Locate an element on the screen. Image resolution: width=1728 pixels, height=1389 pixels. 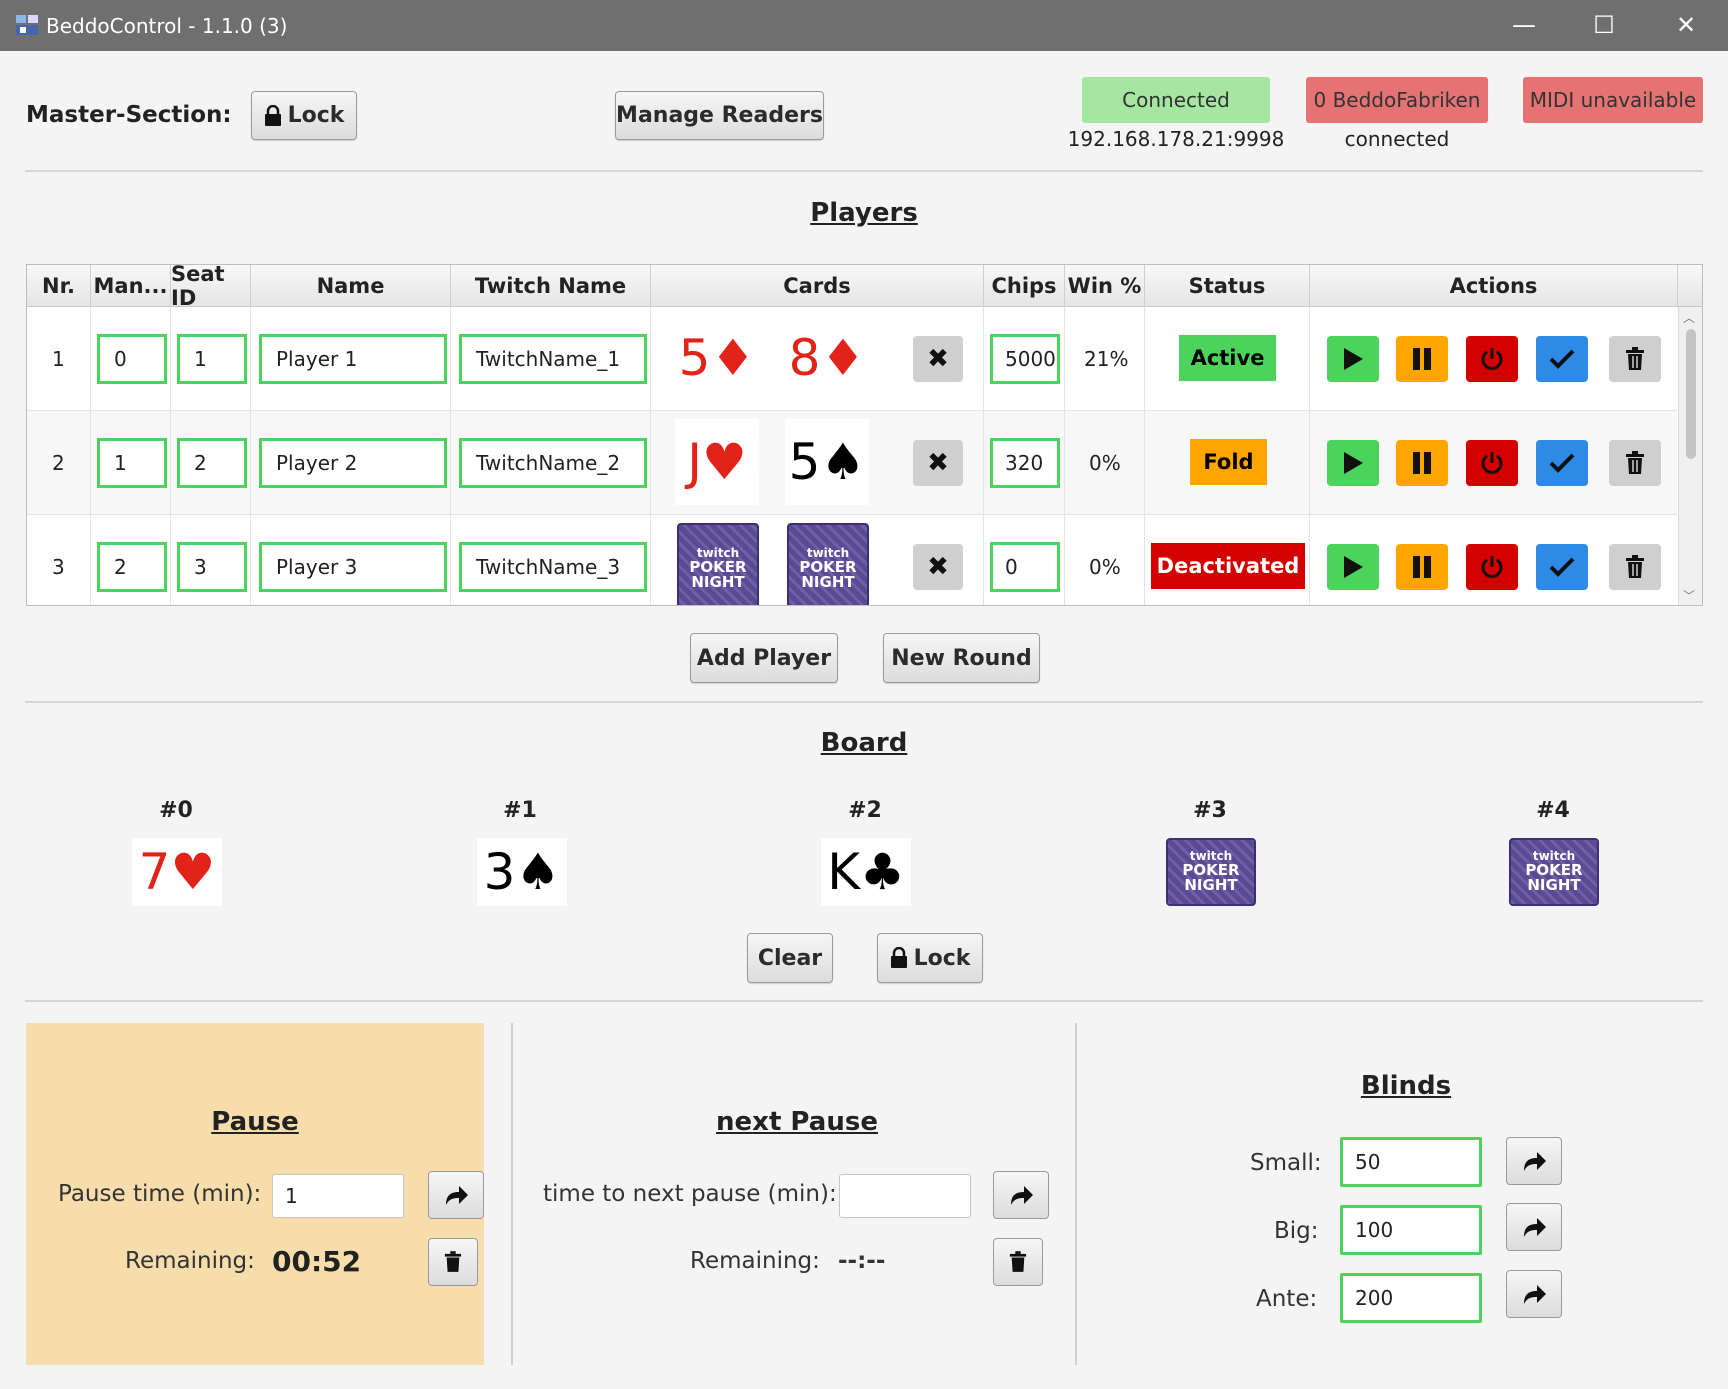
small-blind-input: 50 is located at coordinates (1411, 1162).